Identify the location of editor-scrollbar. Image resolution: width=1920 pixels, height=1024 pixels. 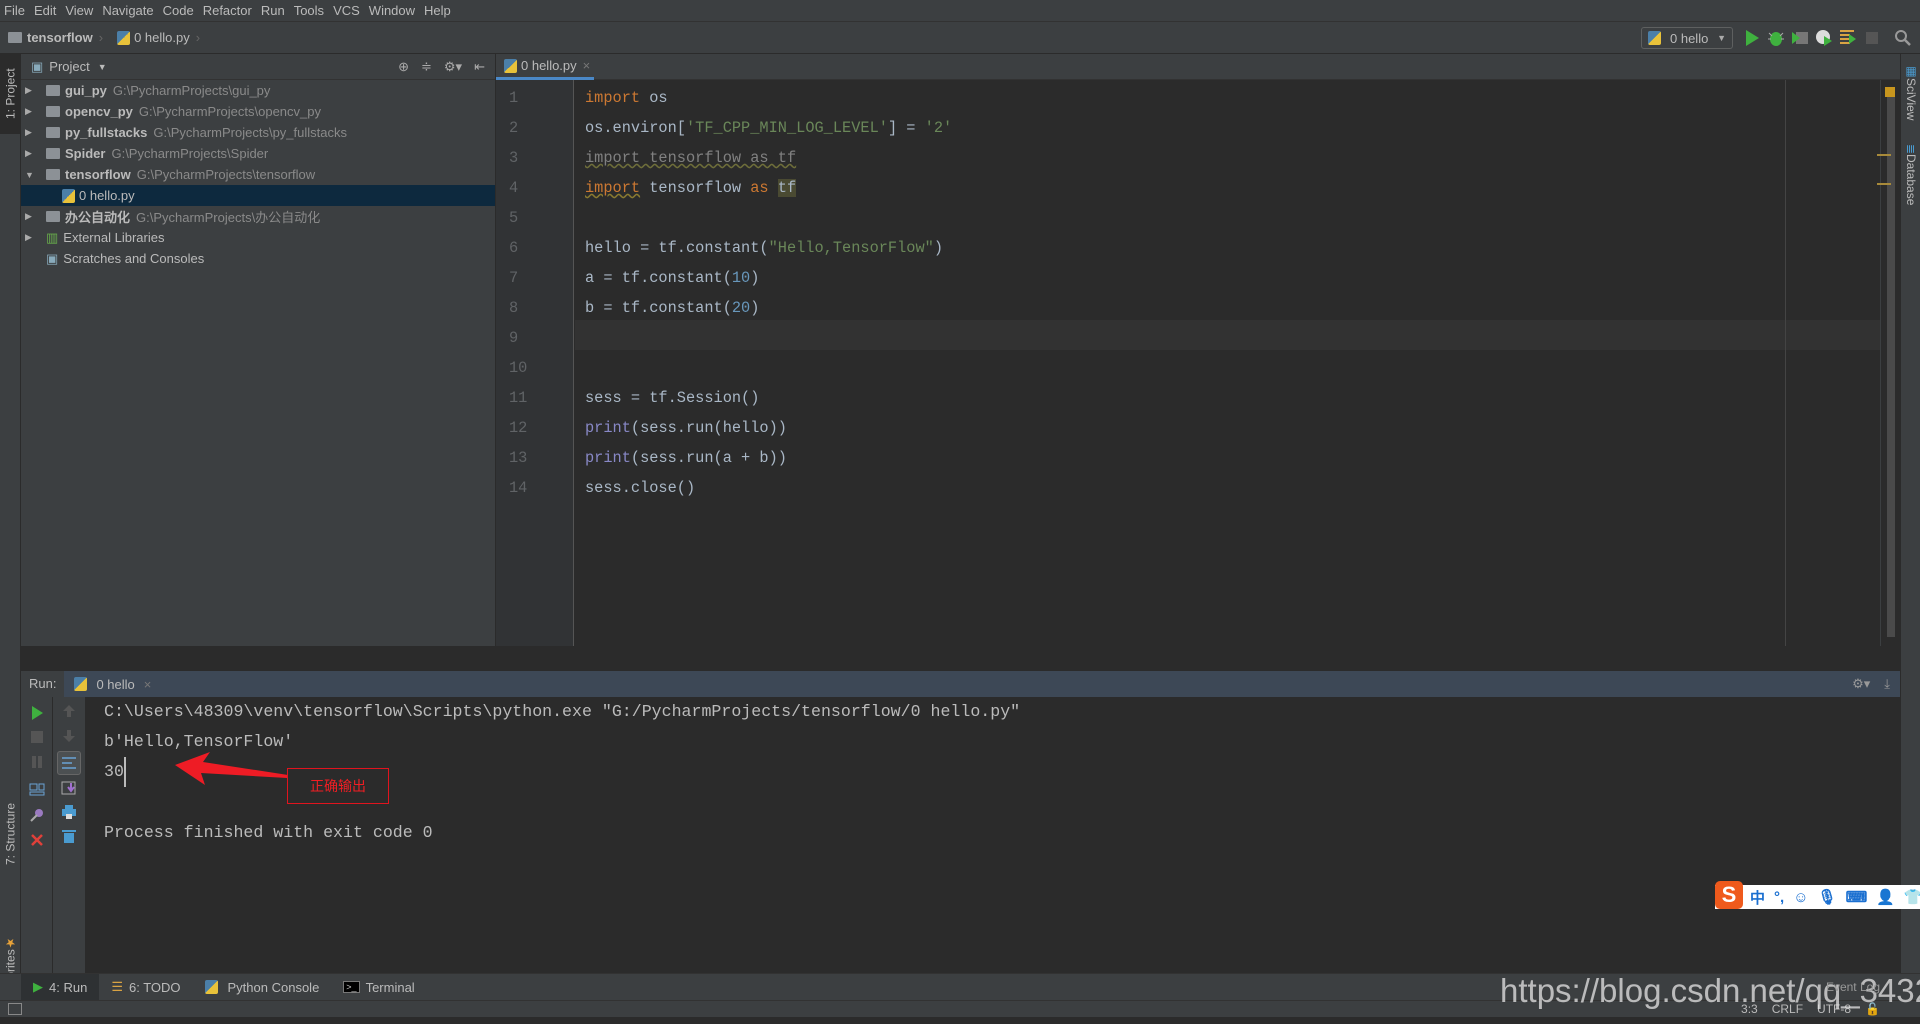
(1888, 363).